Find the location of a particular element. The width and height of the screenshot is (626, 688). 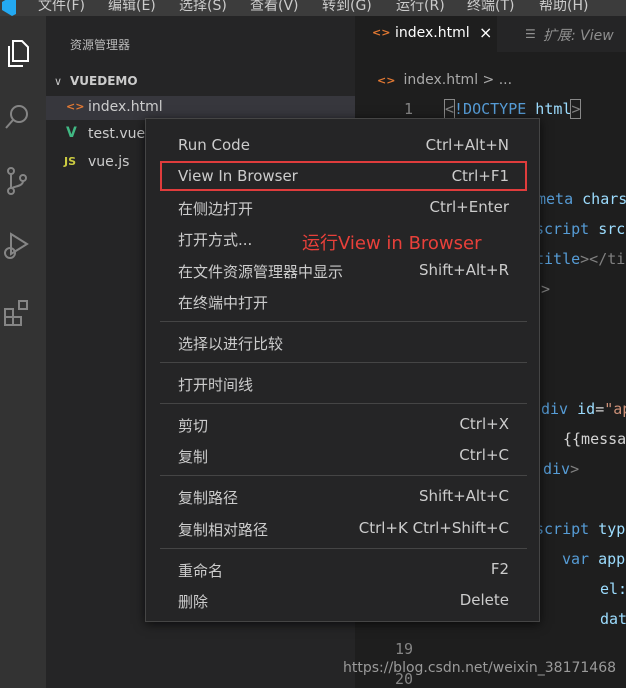

menu-item-label: View In Browser is located at coordinates (238, 176).